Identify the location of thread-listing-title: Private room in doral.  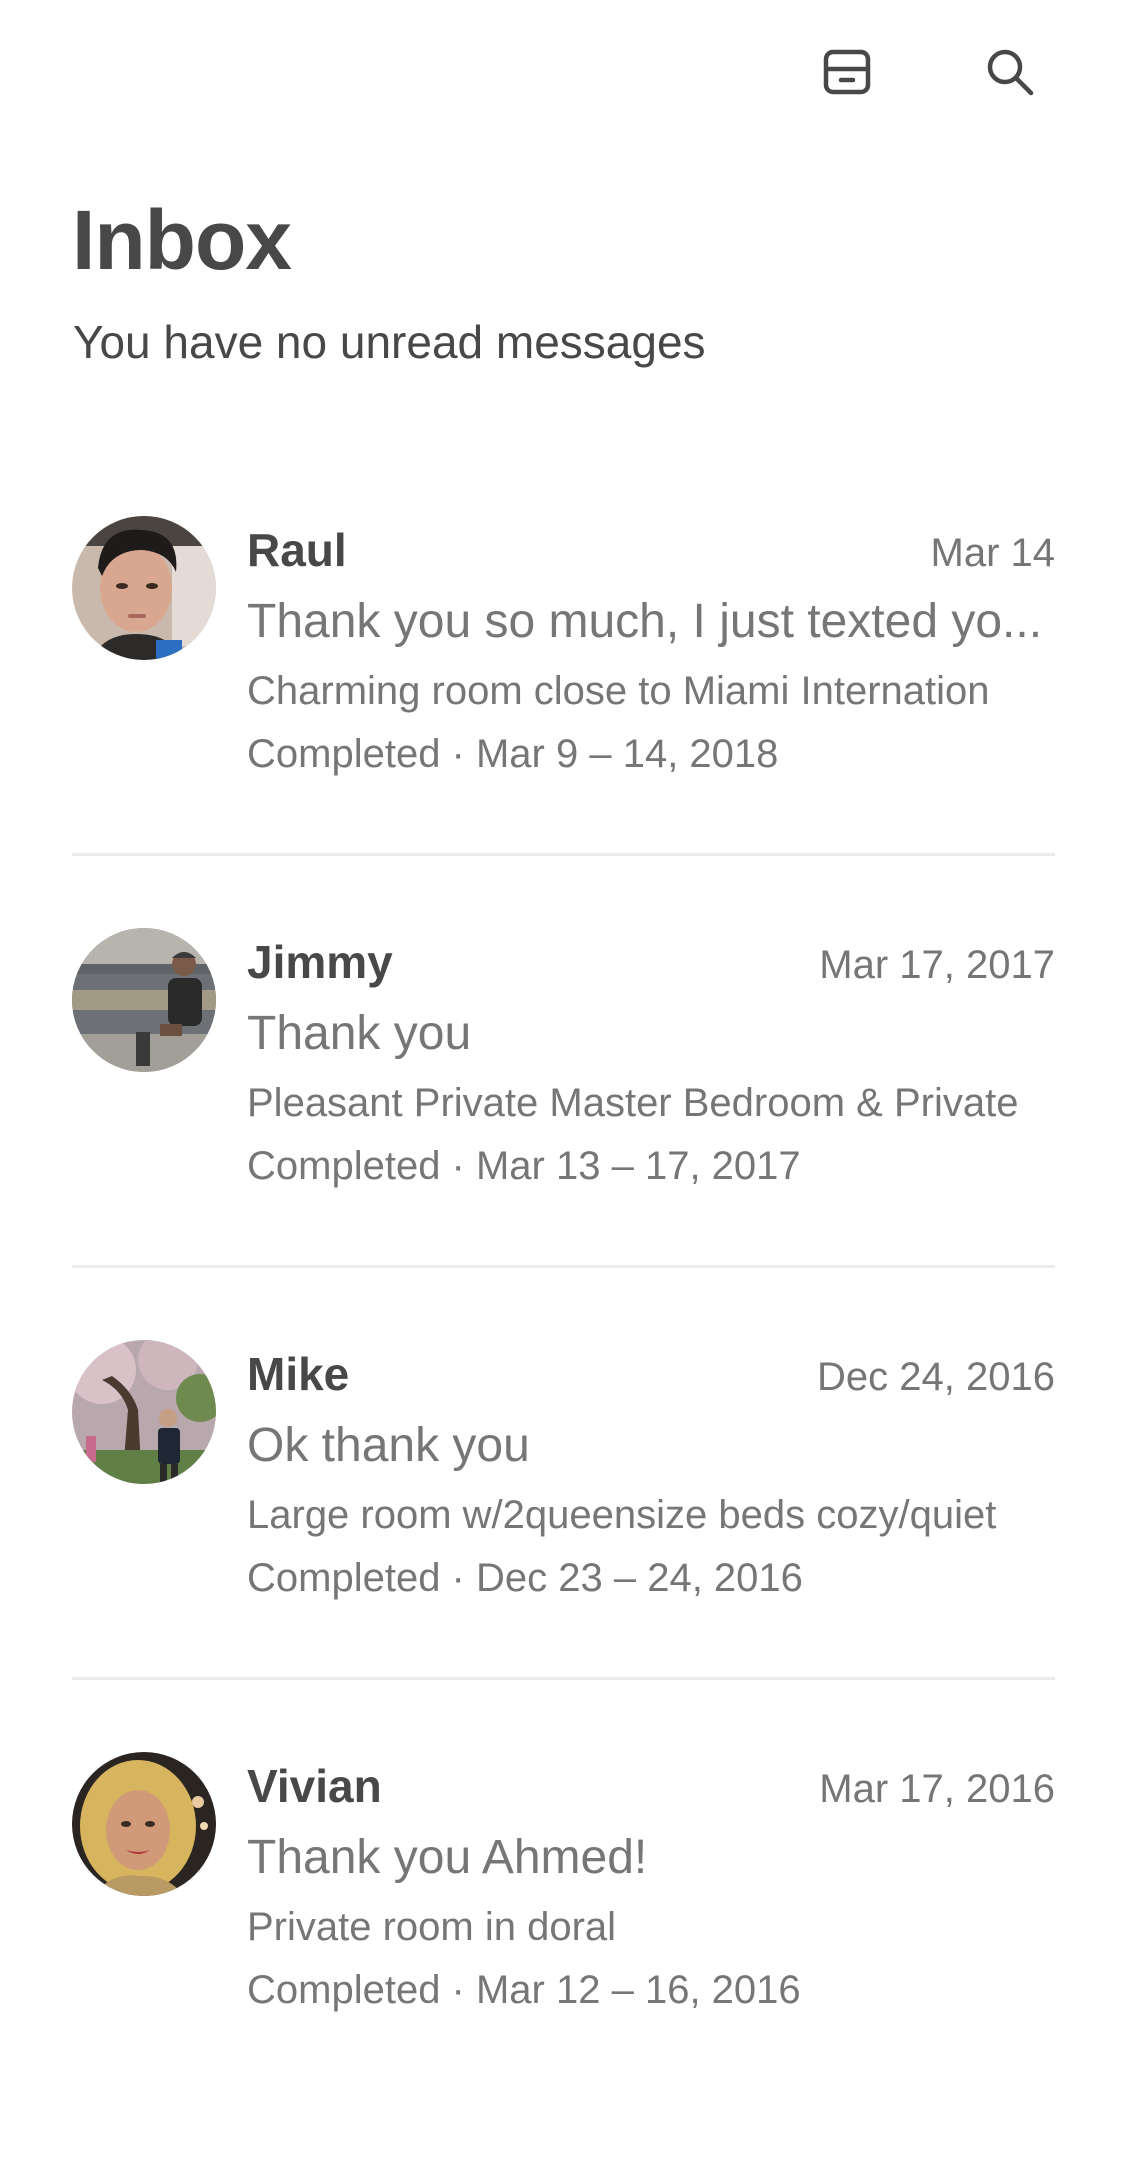
(432, 1927).